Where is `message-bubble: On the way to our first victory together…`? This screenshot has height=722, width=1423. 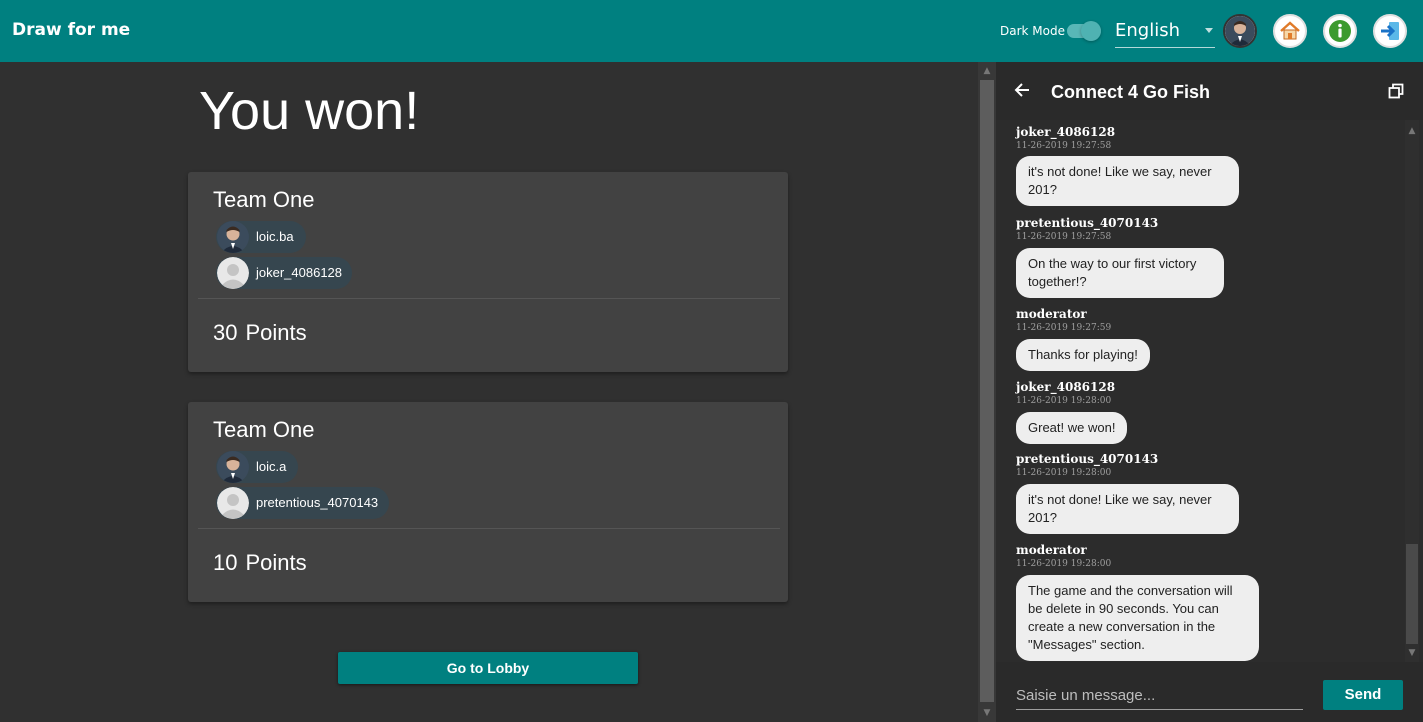
message-bubble: On the way to our first victory together… is located at coordinates (1120, 273).